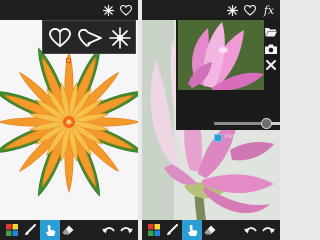 The height and width of the screenshot is (240, 320). Describe the element at coordinates (271, 32) in the screenshot. I see `folder-open-icon` at that location.